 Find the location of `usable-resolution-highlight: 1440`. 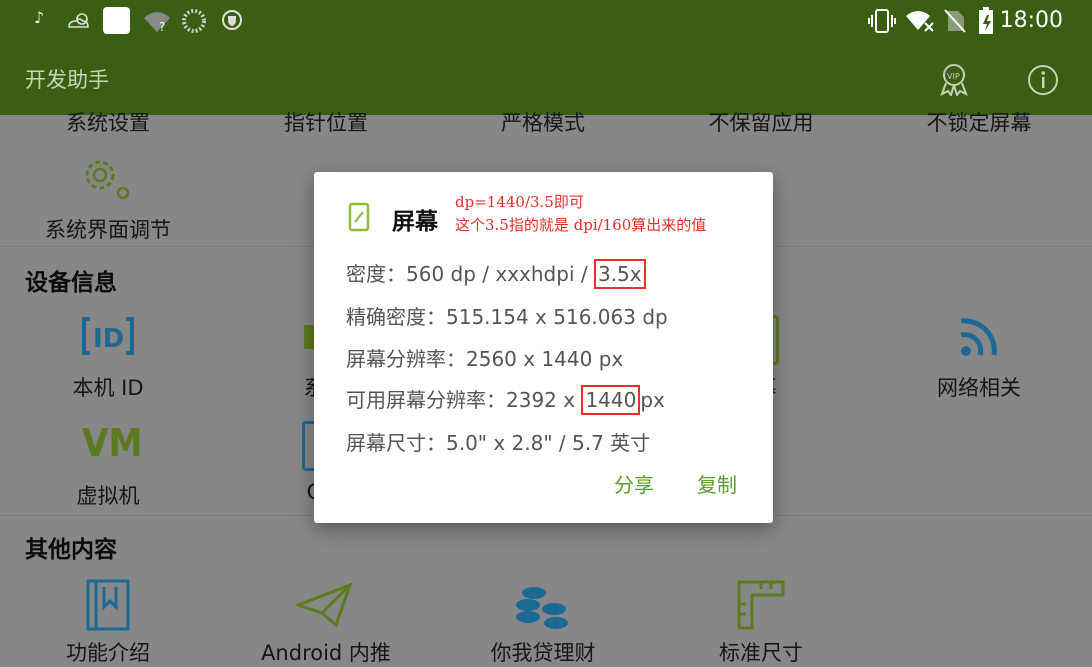

usable-resolution-highlight: 1440 is located at coordinates (611, 400).